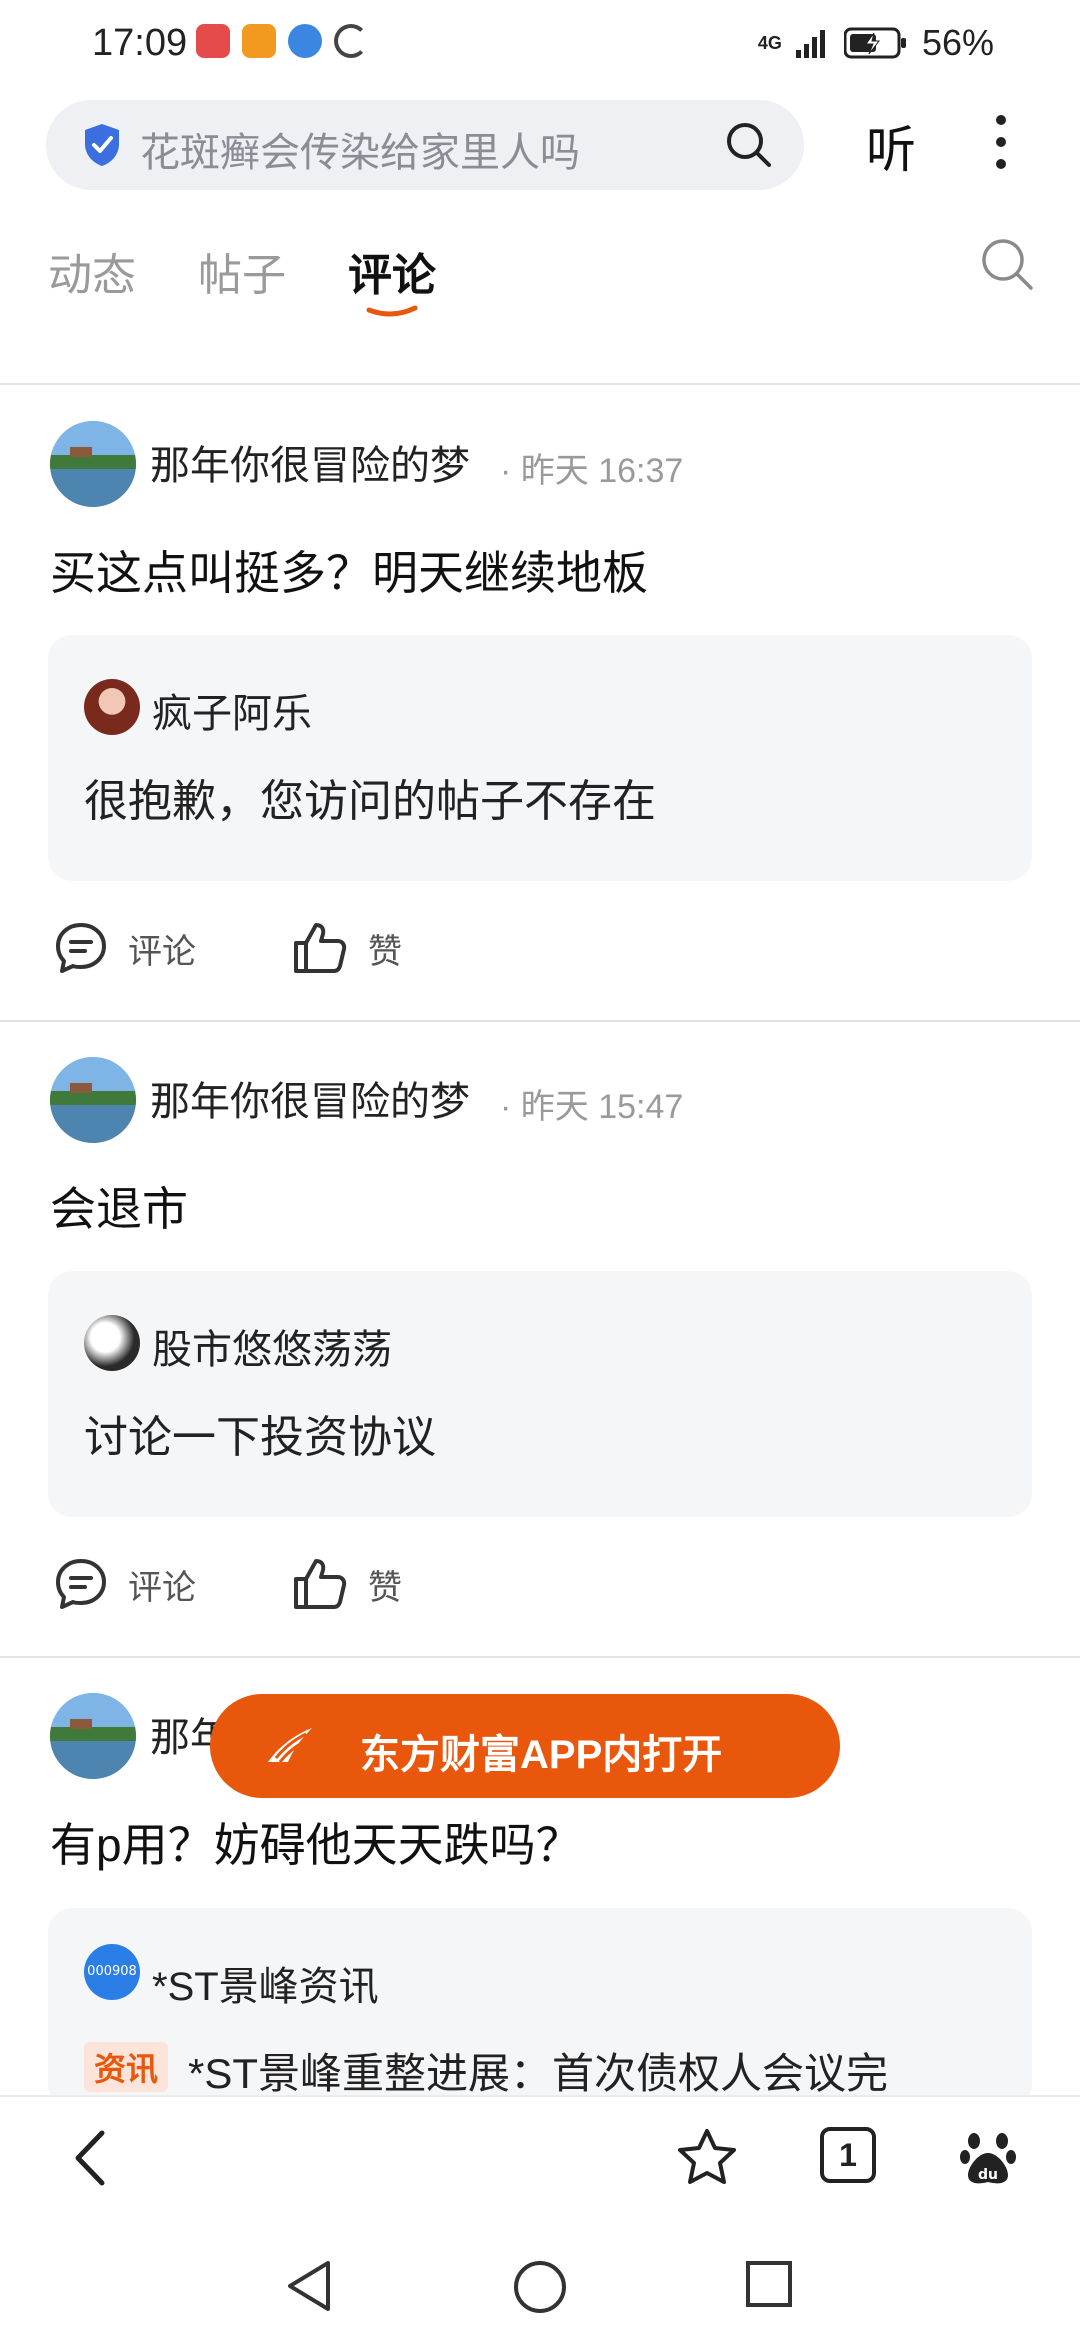 Image resolution: width=1080 pixels, height=2340 pixels. What do you see at coordinates (272, 1346) in the screenshot?
I see `quoted-username: 股市悠悠荡荡` at bounding box center [272, 1346].